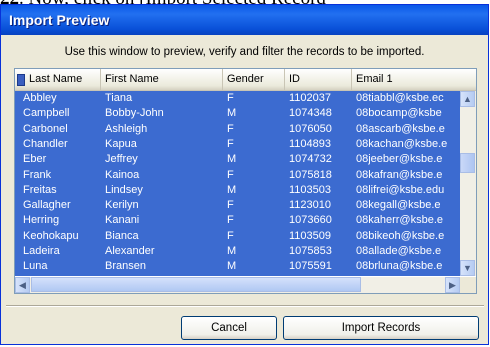 Image resolution: width=490 pixels, height=347 pixels. What do you see at coordinates (310, 205) in the screenshot?
I see `cell-id: 1123010` at bounding box center [310, 205].